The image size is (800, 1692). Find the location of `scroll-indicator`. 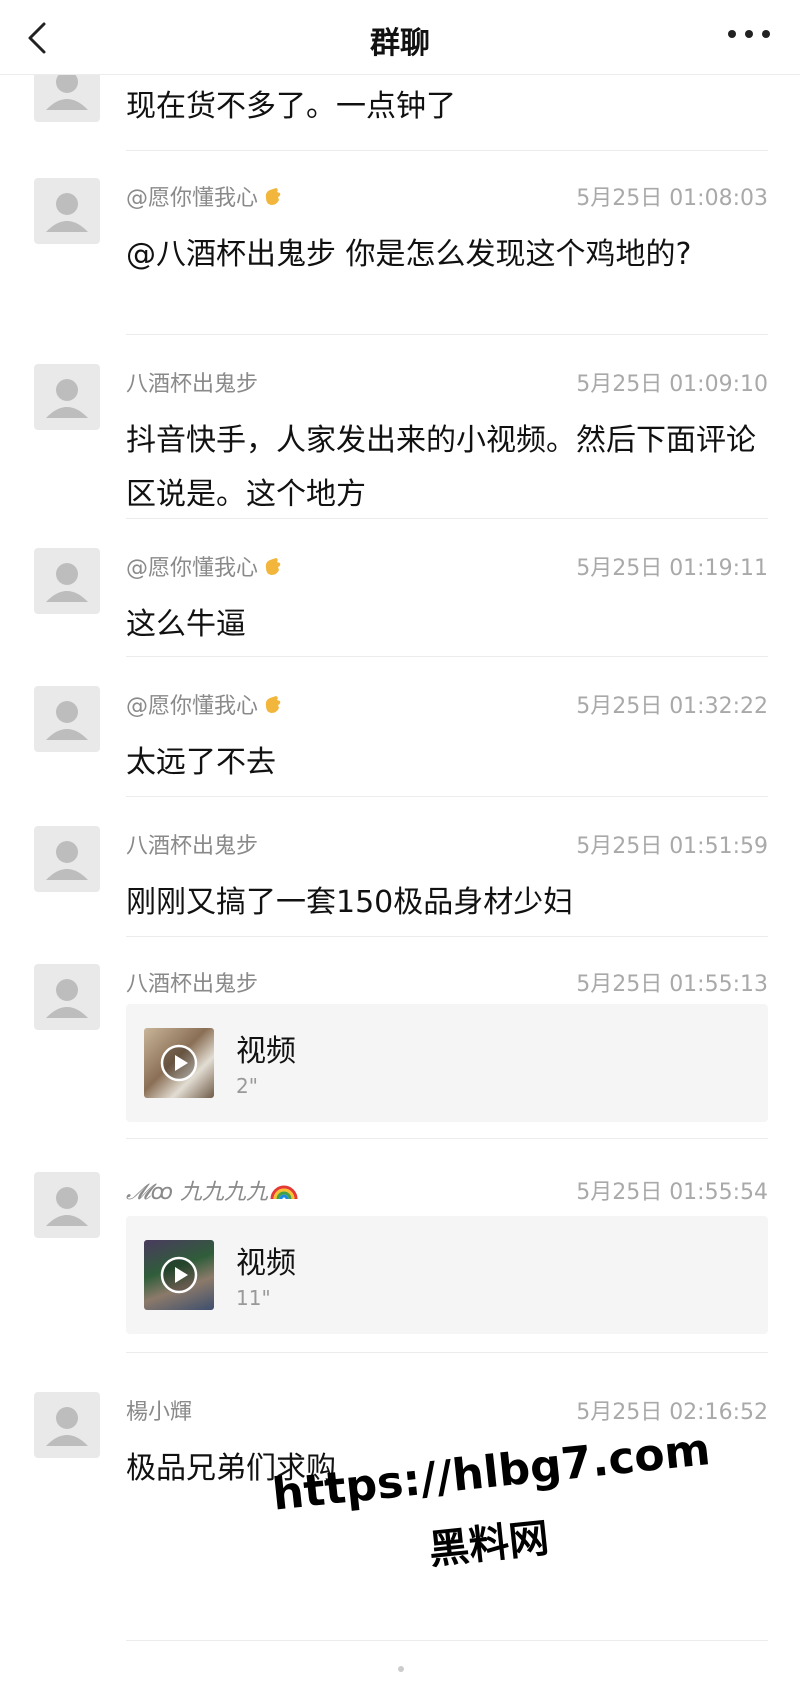

scroll-indicator is located at coordinates (401, 1669).